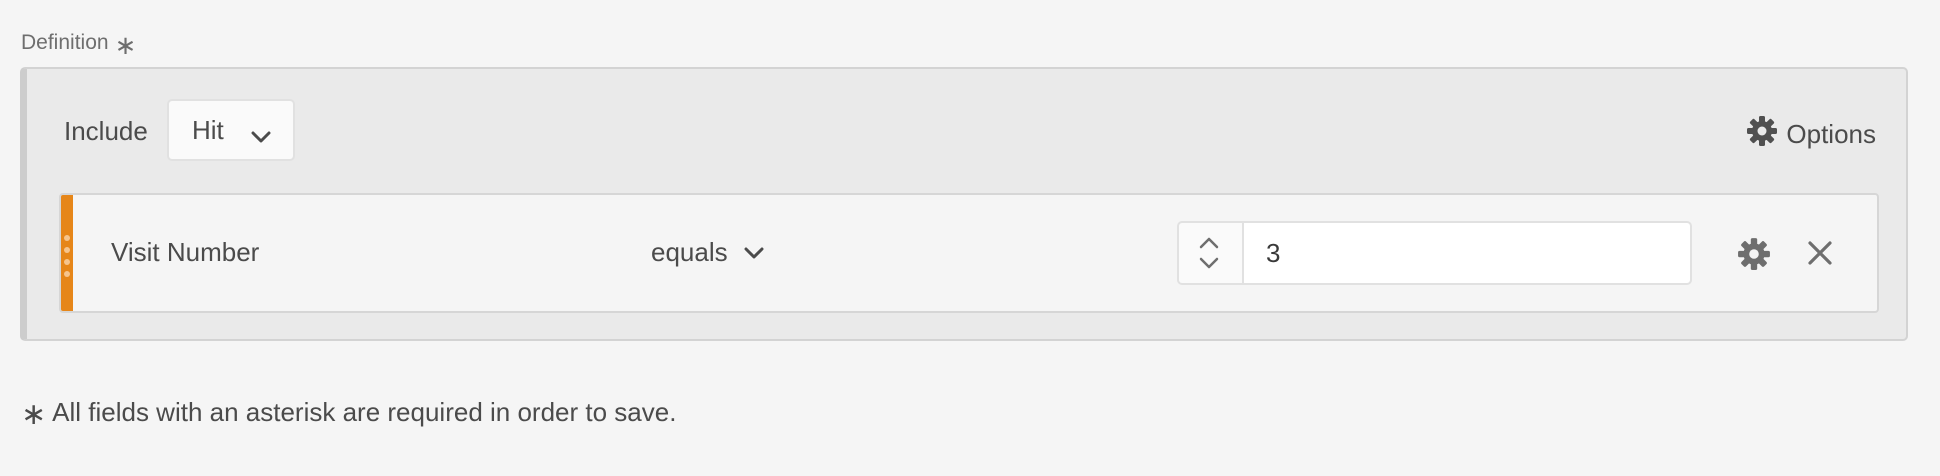 This screenshot has width=1940, height=476. What do you see at coordinates (231, 130) in the screenshot?
I see `scope-dropdown: Hit` at bounding box center [231, 130].